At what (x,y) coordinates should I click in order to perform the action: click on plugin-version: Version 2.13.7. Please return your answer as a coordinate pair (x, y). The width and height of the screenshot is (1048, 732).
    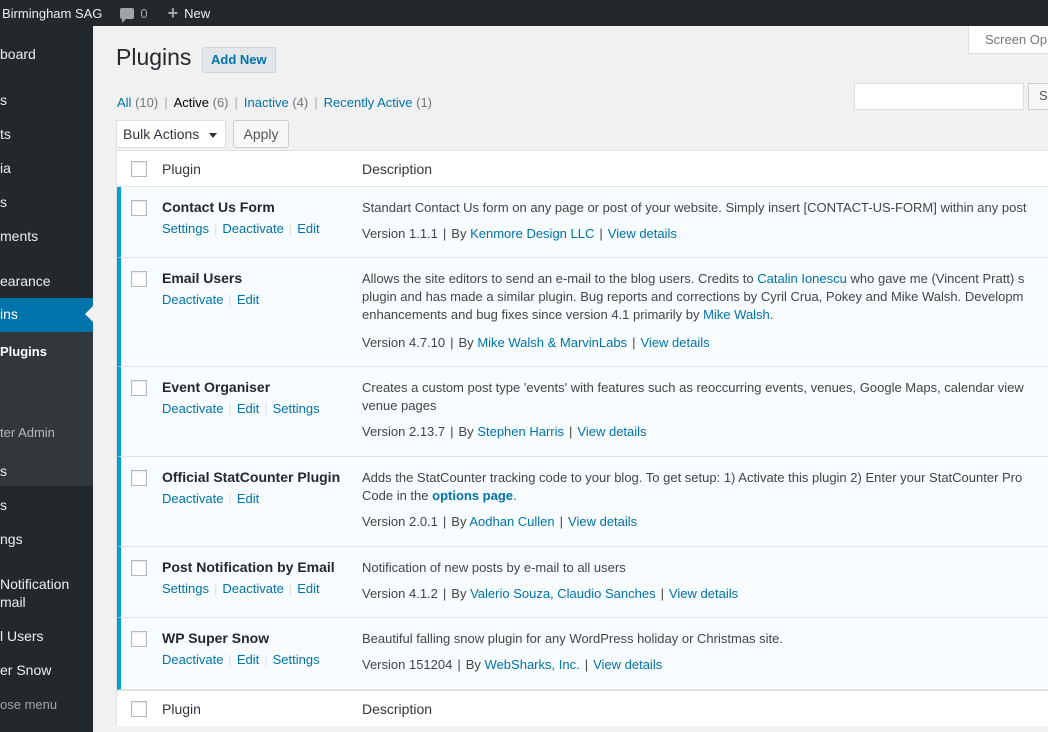
    Looking at the image, I should click on (404, 431).